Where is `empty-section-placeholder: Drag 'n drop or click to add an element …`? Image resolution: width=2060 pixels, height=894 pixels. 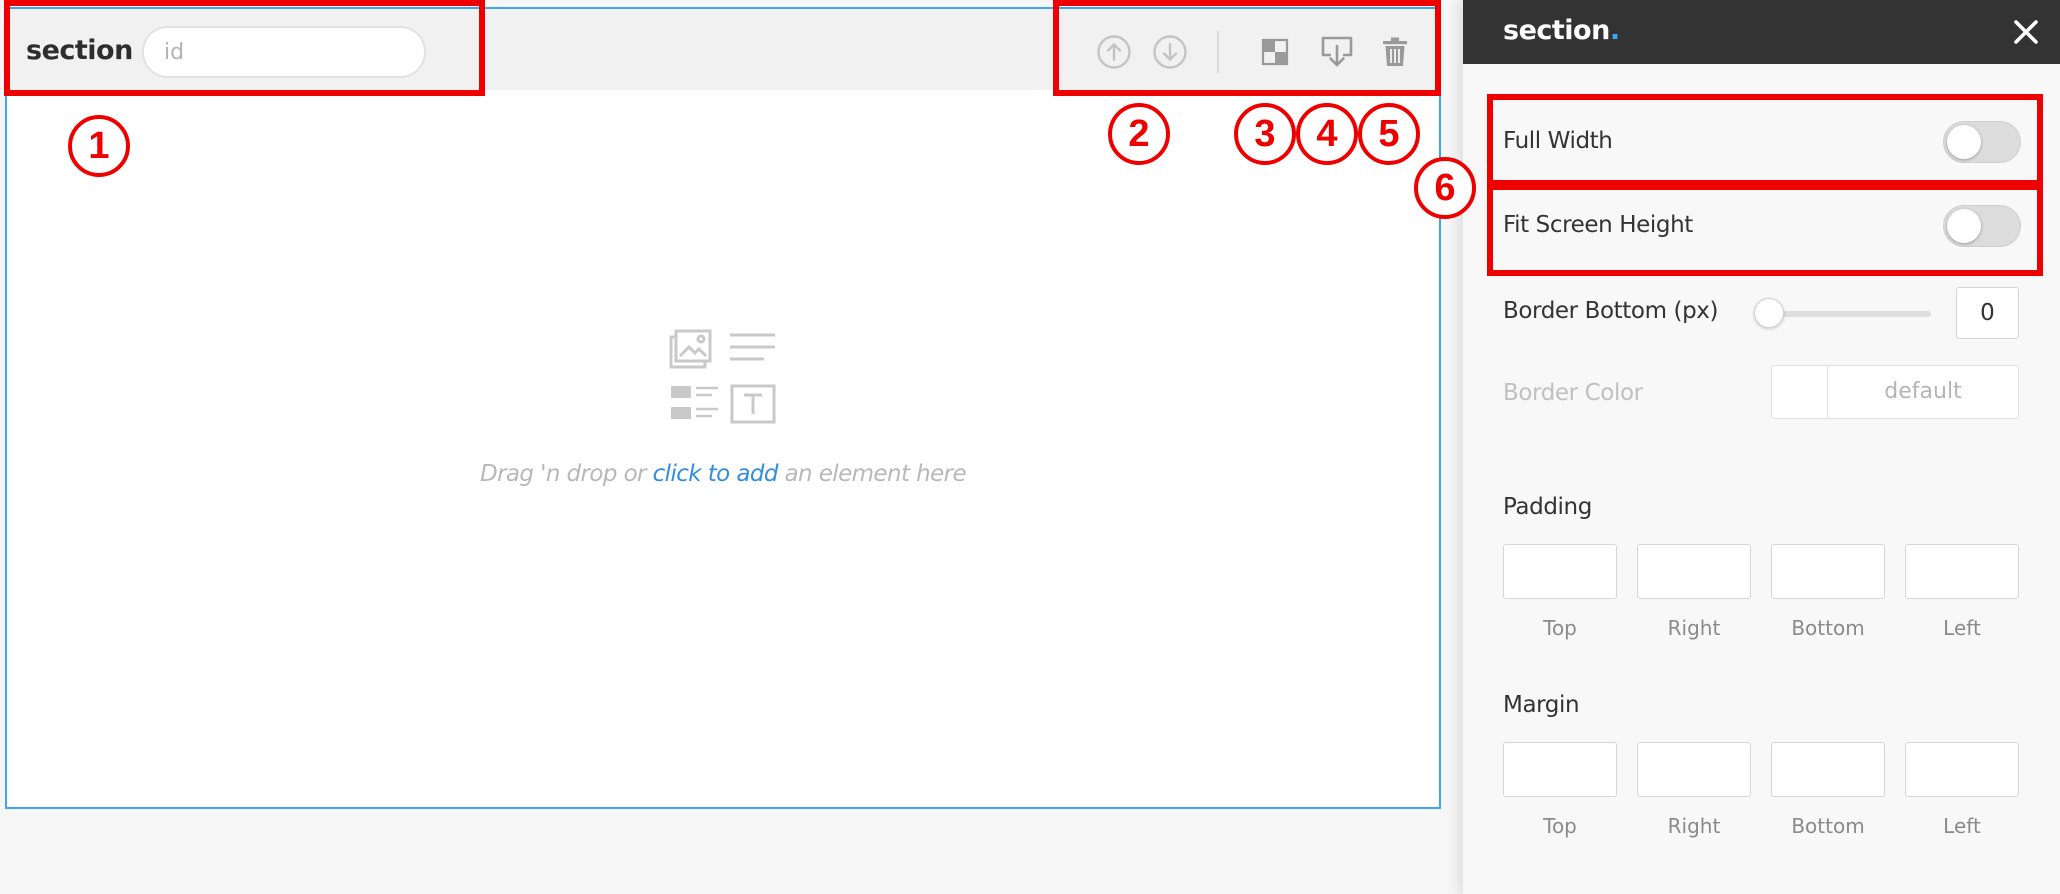 empty-section-placeholder: Drag 'n drop or click to add an element … is located at coordinates (723, 408).